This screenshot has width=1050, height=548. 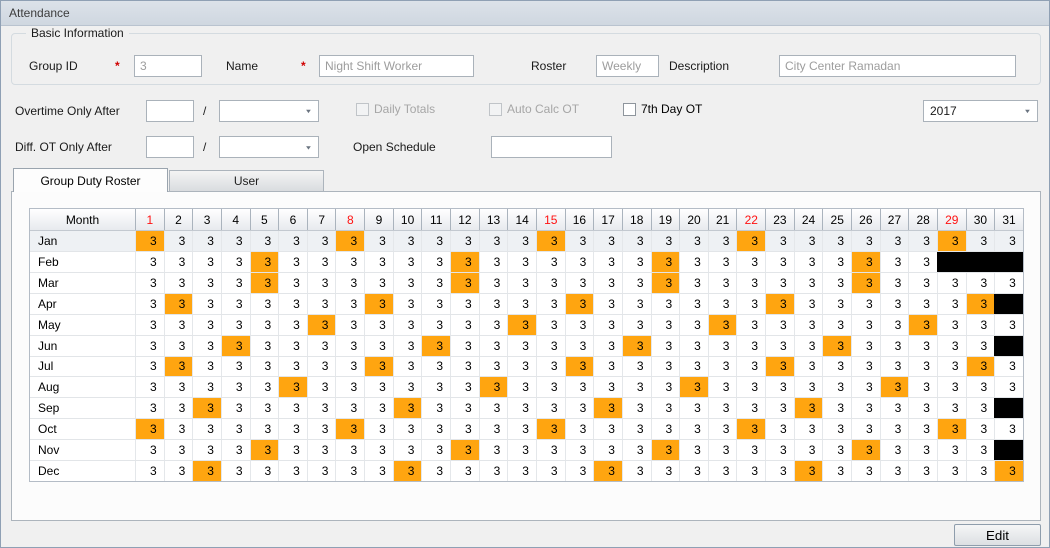 What do you see at coordinates (349, 324) in the screenshot?
I see `shift-cell-may-8: 3` at bounding box center [349, 324].